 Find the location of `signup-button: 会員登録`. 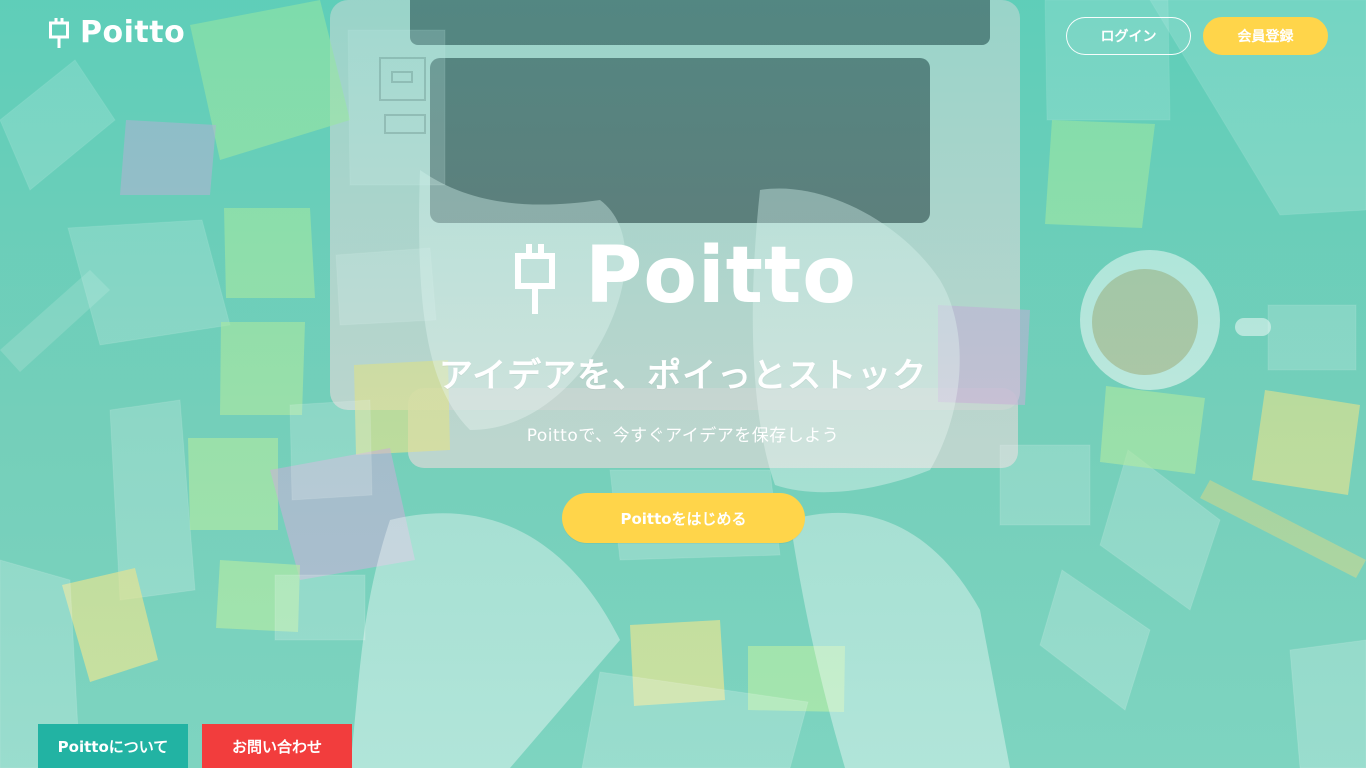

signup-button: 会員登録 is located at coordinates (1265, 36).